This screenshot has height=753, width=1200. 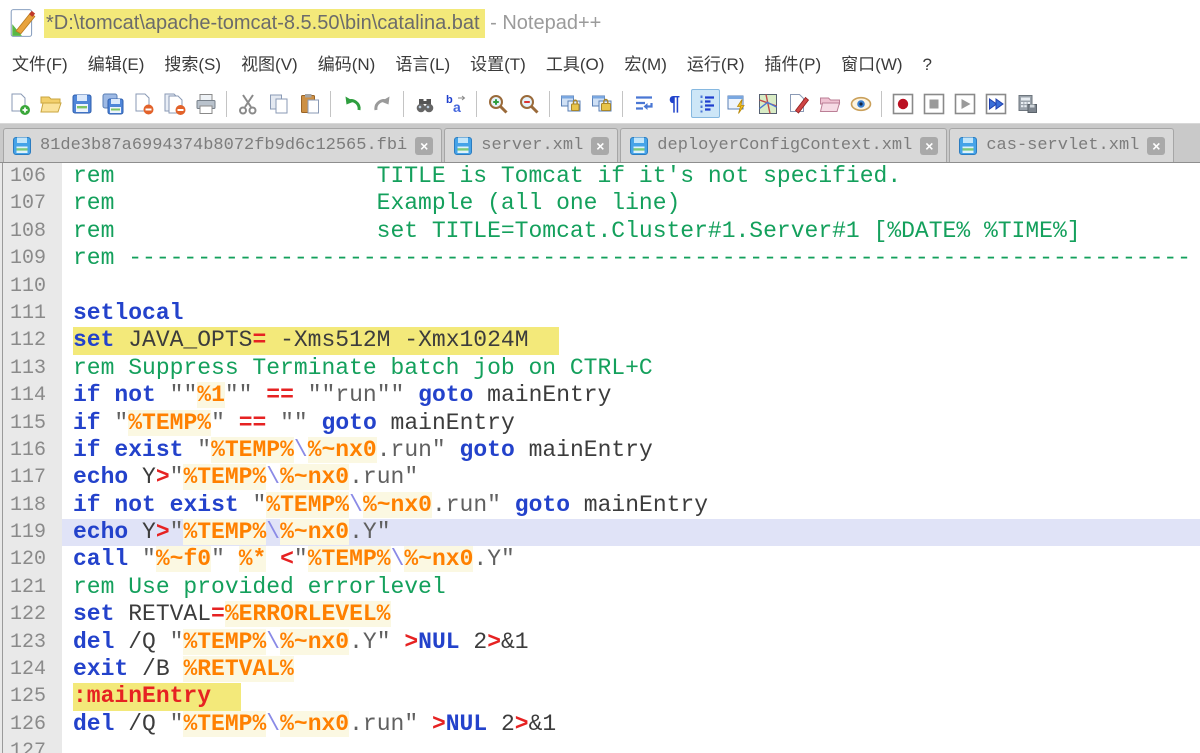 What do you see at coordinates (631, 395) in the screenshot?
I see `line-text: if not ""%1"" == ""run"" goto mainEntry` at bounding box center [631, 395].